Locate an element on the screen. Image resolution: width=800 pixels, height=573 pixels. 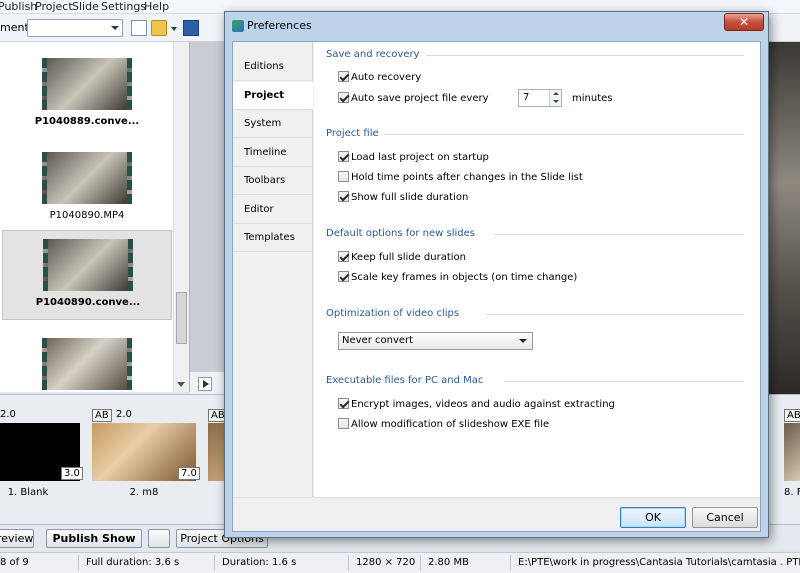
app-icon is located at coordinates (238, 26).